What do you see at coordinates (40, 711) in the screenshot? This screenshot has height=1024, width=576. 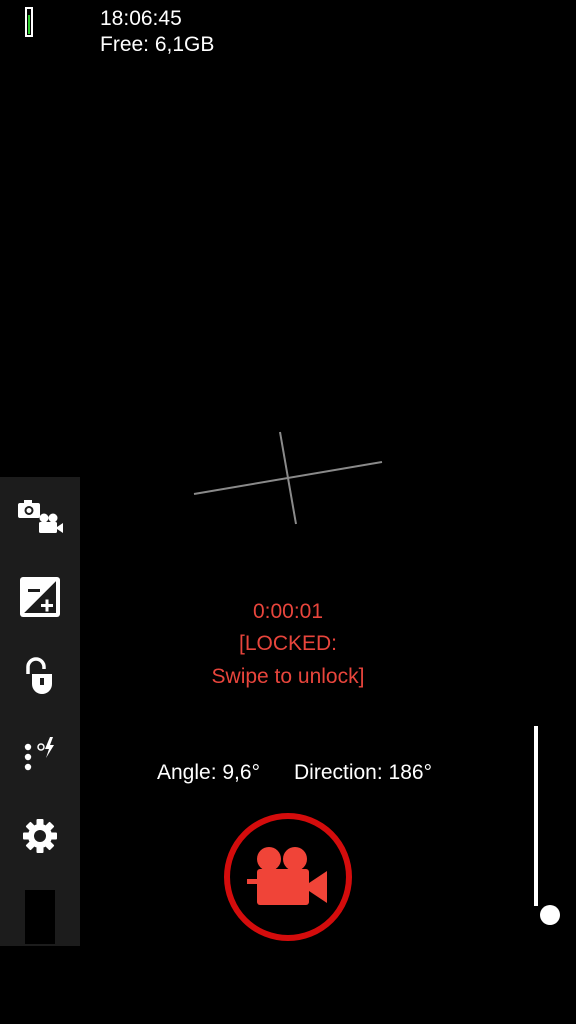 I see `left-toolbar` at bounding box center [40, 711].